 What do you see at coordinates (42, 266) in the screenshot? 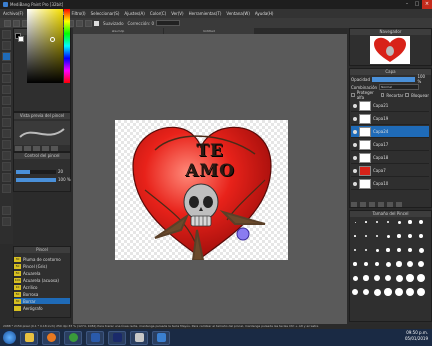
I see `brush-item: 50 Pincel (Gris)` at bounding box center [42, 266].